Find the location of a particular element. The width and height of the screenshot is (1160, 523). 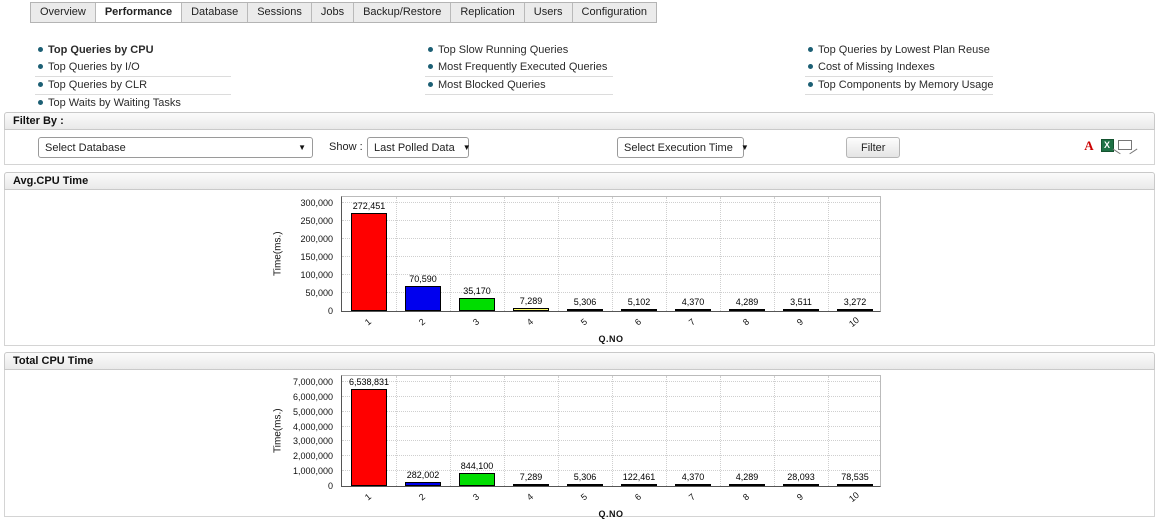

x-tick-label: 6 is located at coordinates (638, 497).